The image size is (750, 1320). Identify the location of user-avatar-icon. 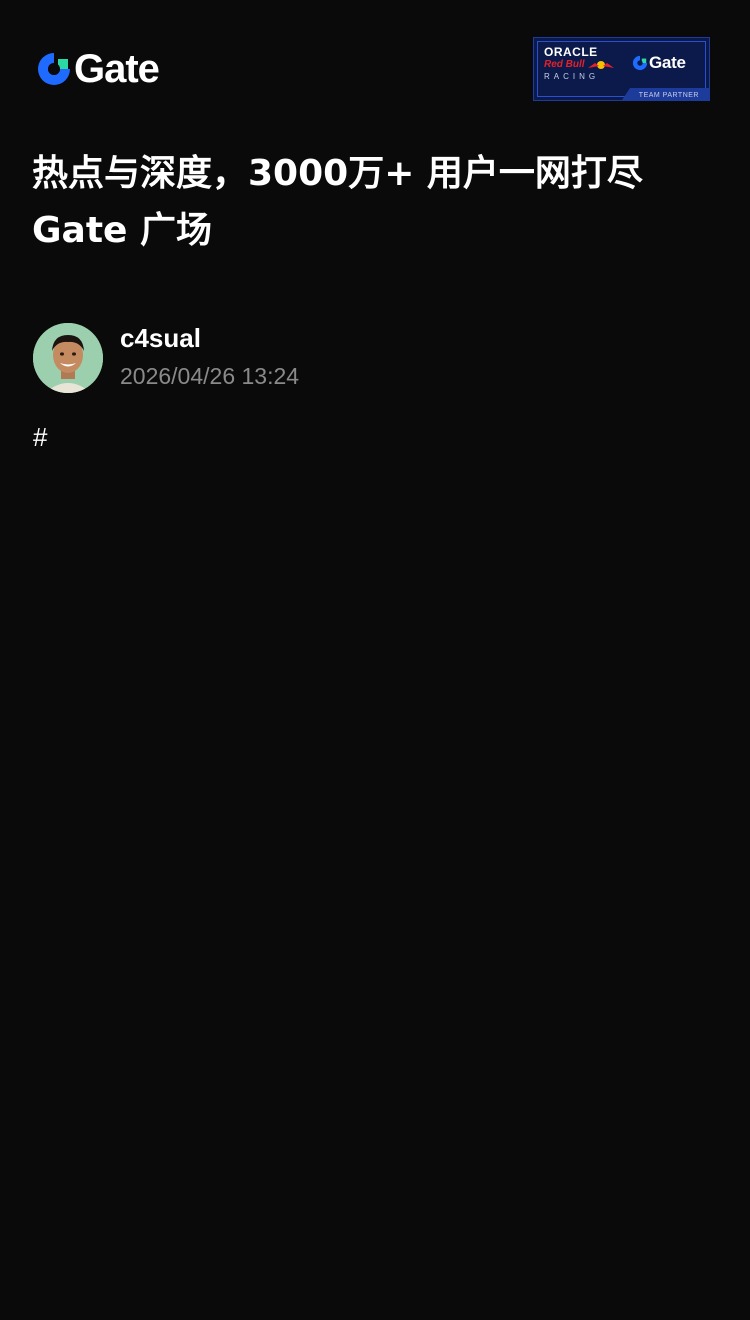
(68, 358).